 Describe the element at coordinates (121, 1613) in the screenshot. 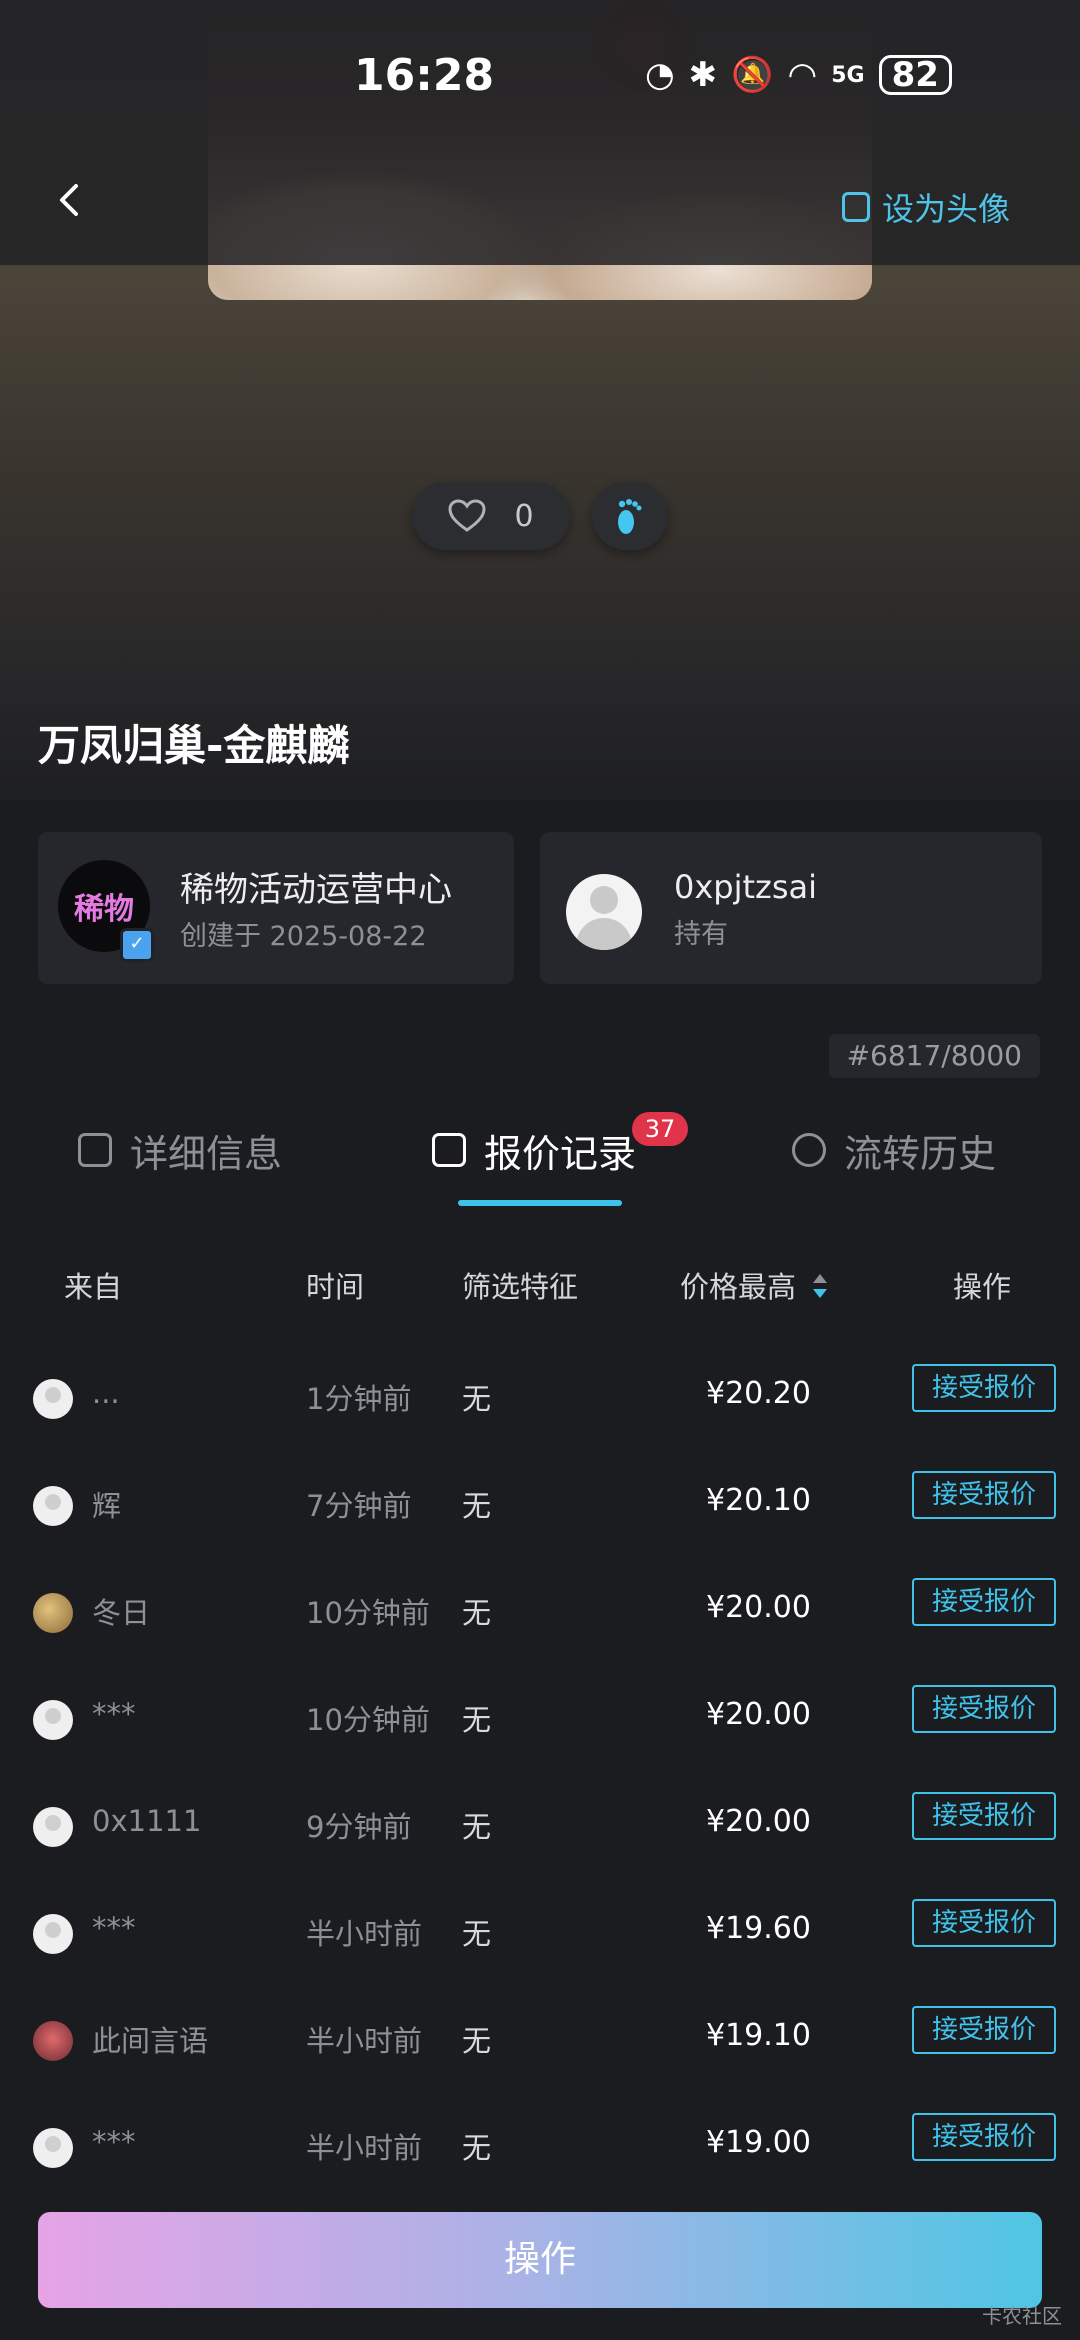

I see `bidder-name: 冬日` at that location.